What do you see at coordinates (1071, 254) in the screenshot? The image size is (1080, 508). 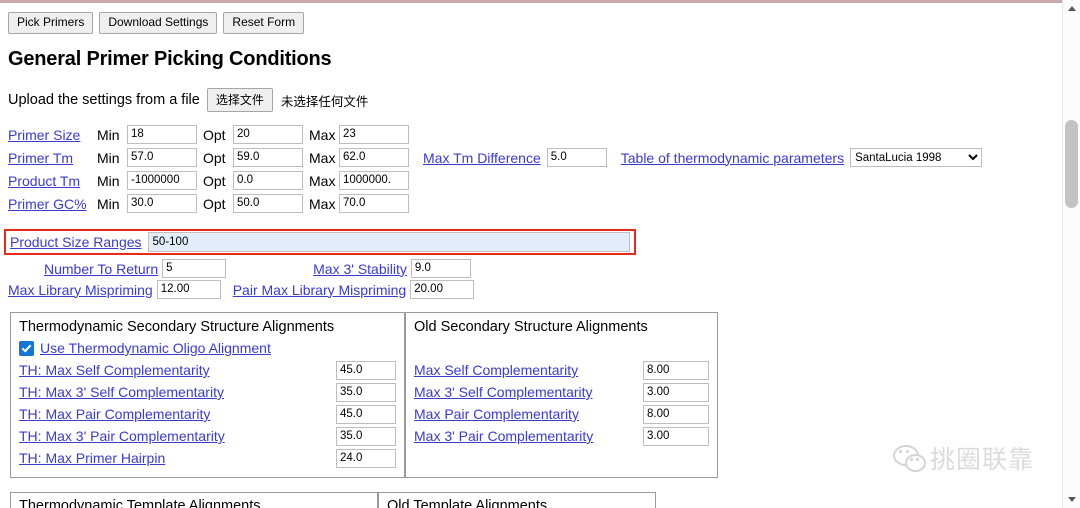 I see `vertical-scrollbar` at bounding box center [1071, 254].